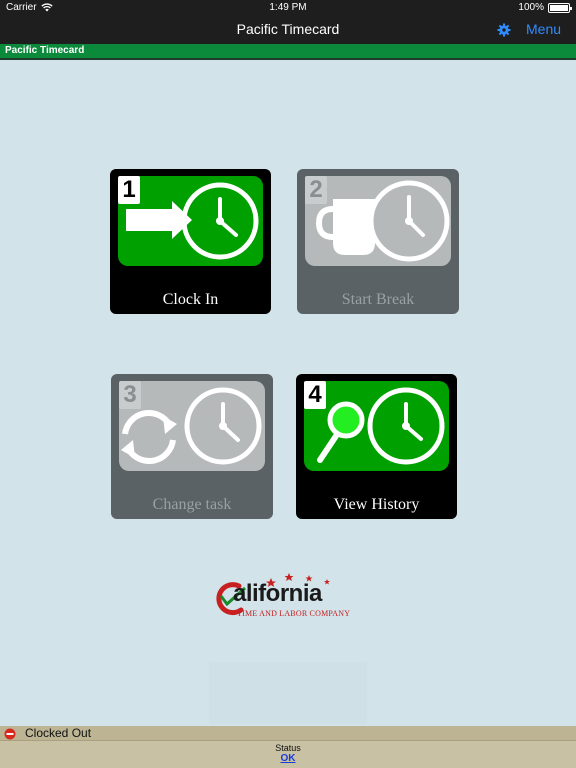 The width and height of the screenshot is (576, 768). What do you see at coordinates (10, 734) in the screenshot?
I see `stop-icon` at bounding box center [10, 734].